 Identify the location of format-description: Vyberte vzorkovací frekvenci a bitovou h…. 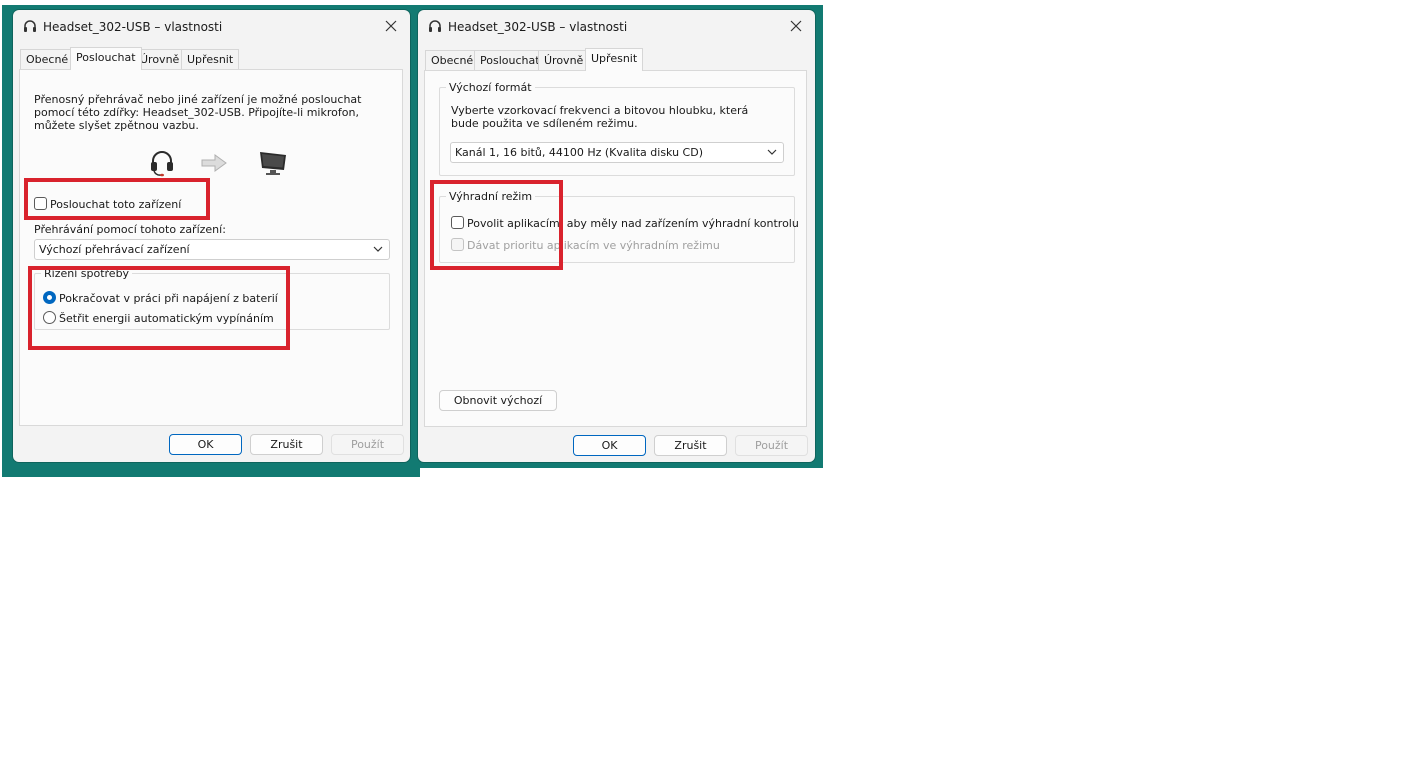
(600, 117).